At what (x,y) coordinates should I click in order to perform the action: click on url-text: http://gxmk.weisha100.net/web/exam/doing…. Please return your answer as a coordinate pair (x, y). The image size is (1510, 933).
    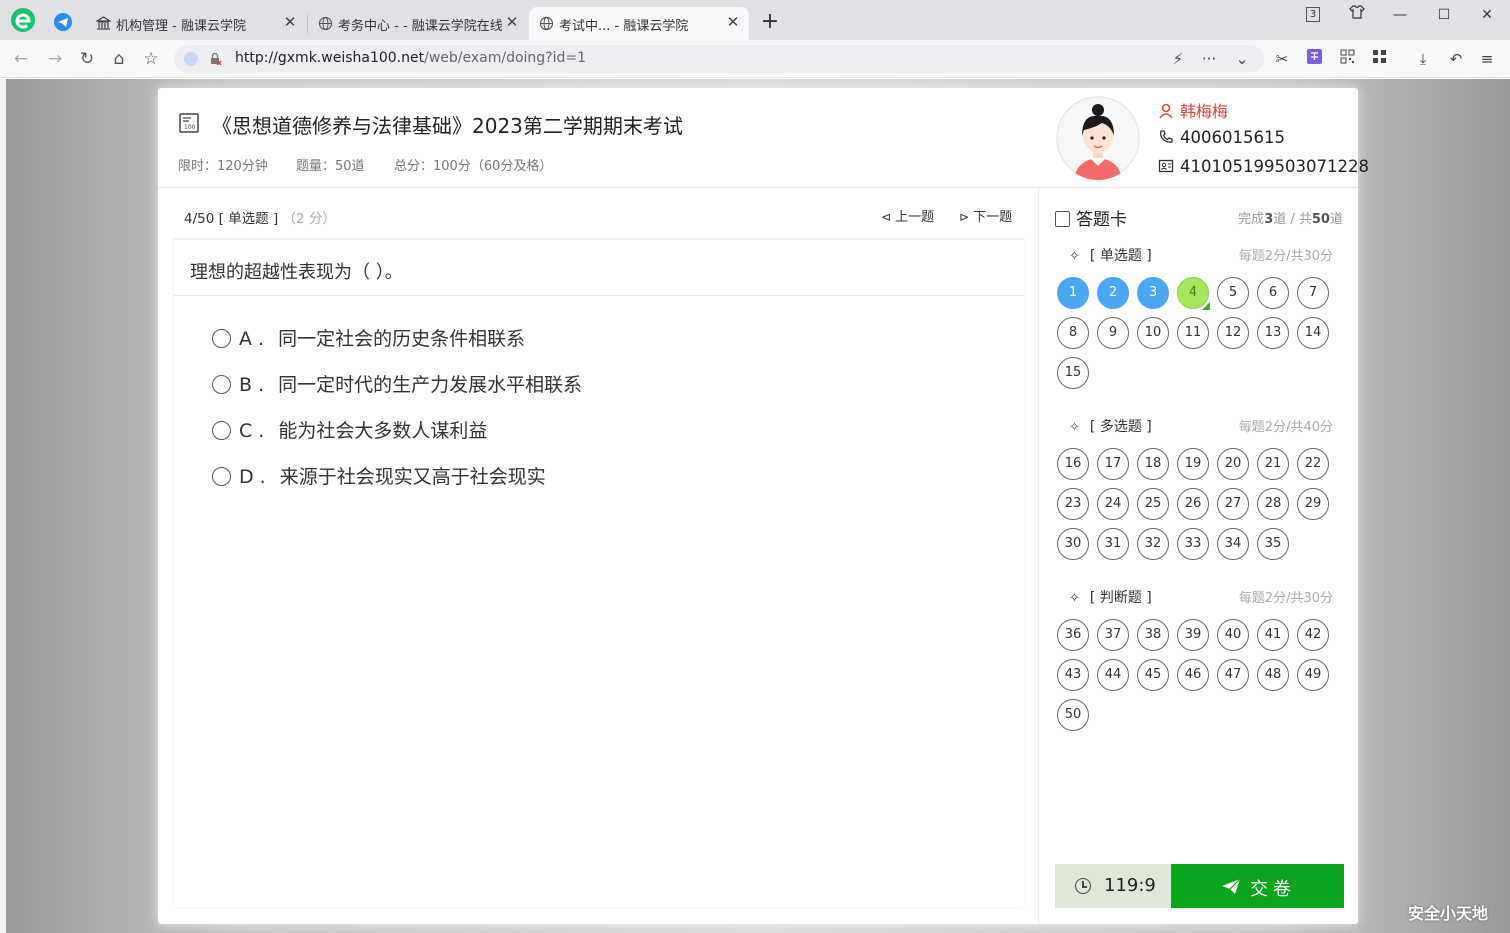
    Looking at the image, I should click on (410, 58).